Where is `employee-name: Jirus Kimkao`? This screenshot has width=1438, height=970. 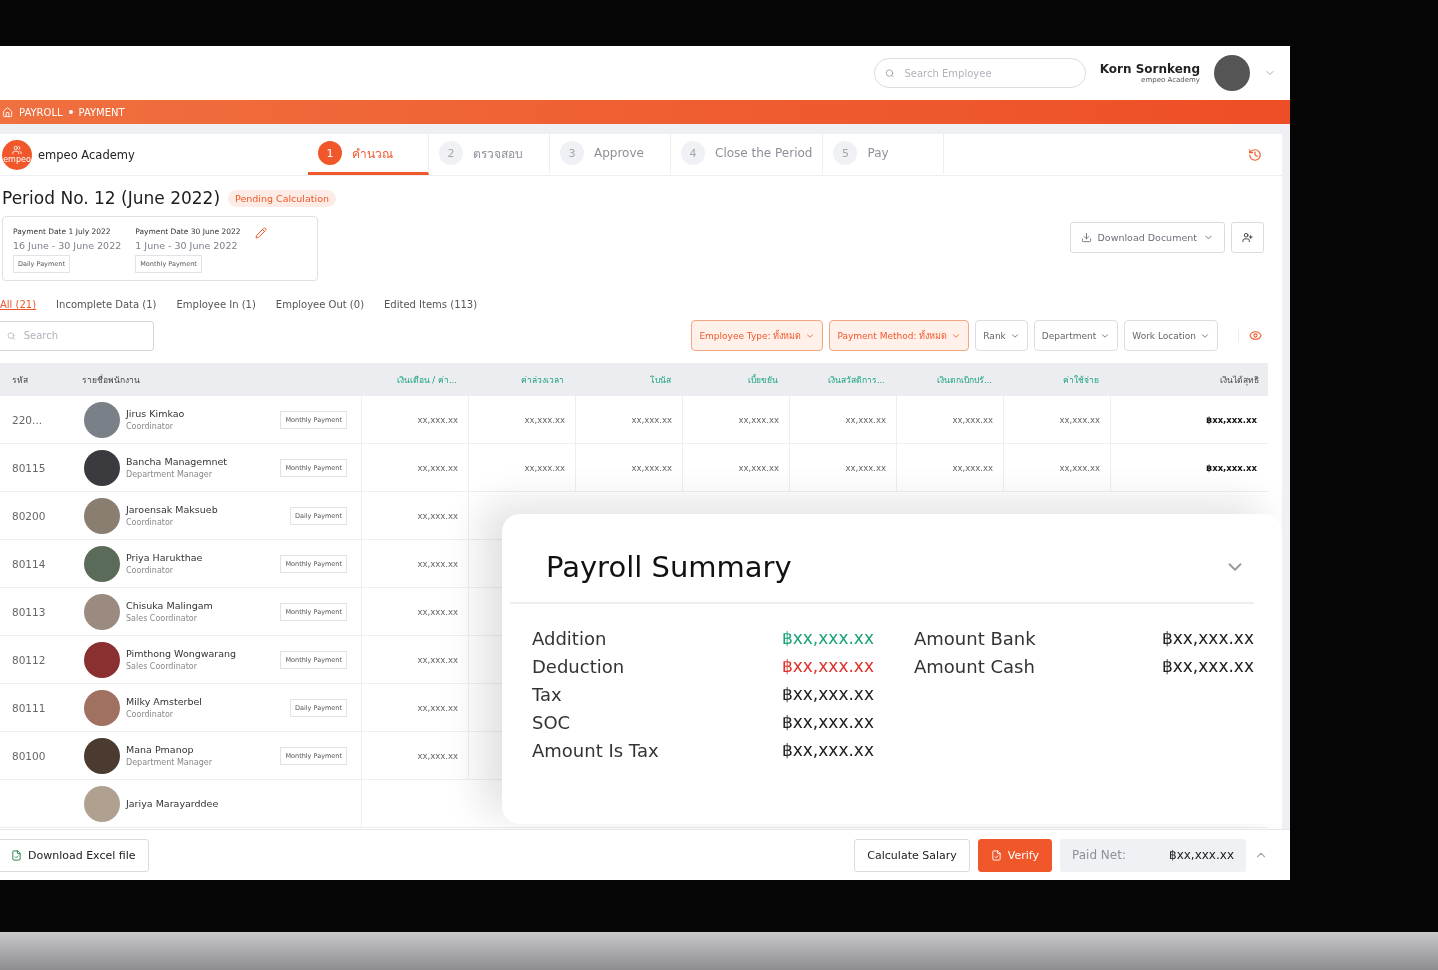 employee-name: Jirus Kimkao is located at coordinates (156, 413).